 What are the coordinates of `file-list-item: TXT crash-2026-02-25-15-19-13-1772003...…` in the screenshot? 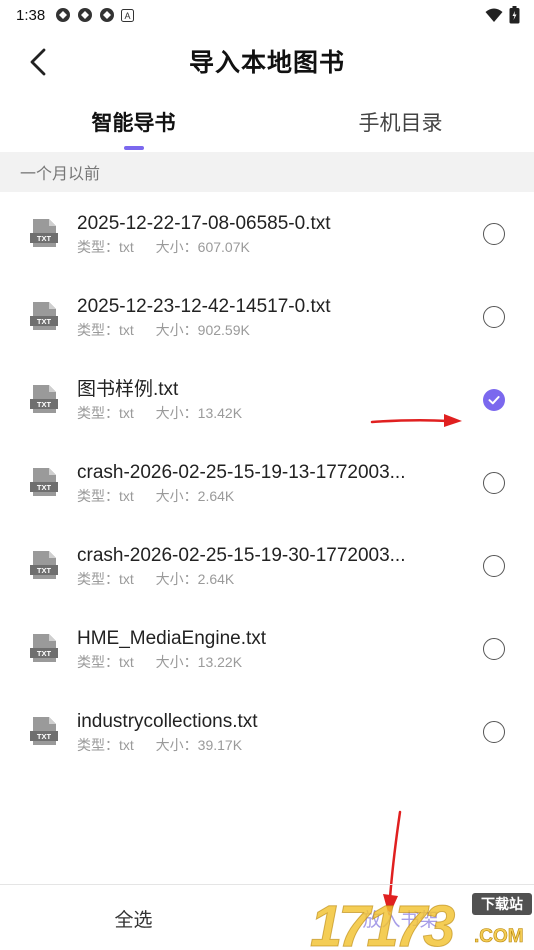 It's located at (267, 482).